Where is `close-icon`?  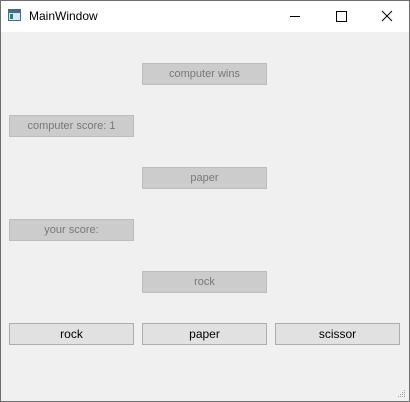
close-icon is located at coordinates (387, 16).